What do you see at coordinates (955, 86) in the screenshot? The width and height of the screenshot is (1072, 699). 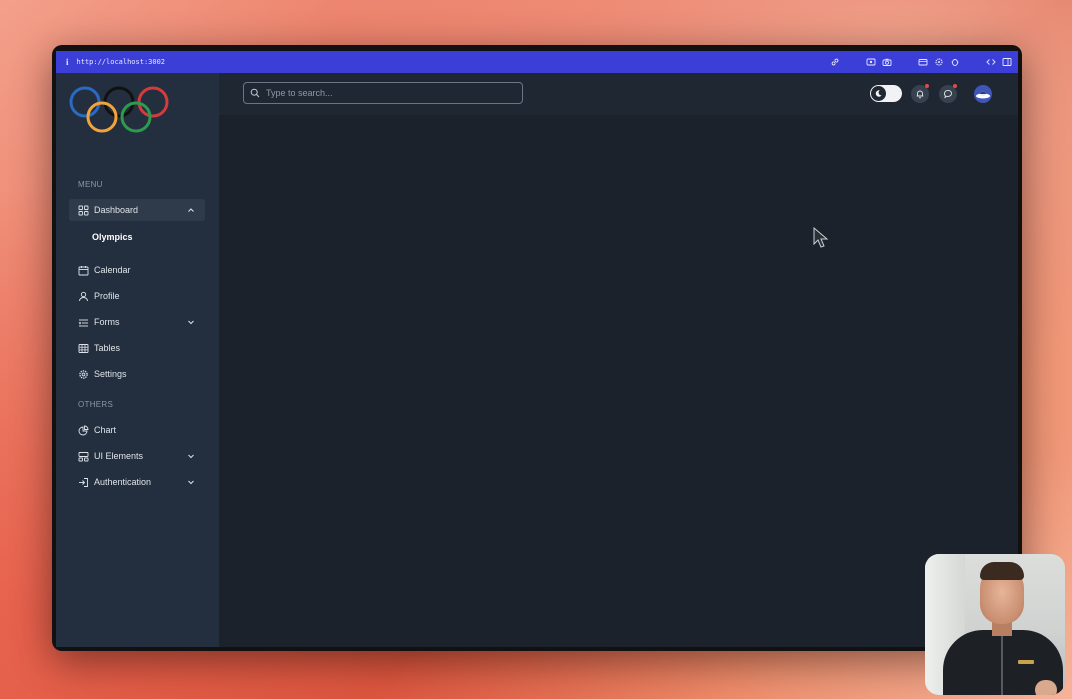 I see `message-dot` at bounding box center [955, 86].